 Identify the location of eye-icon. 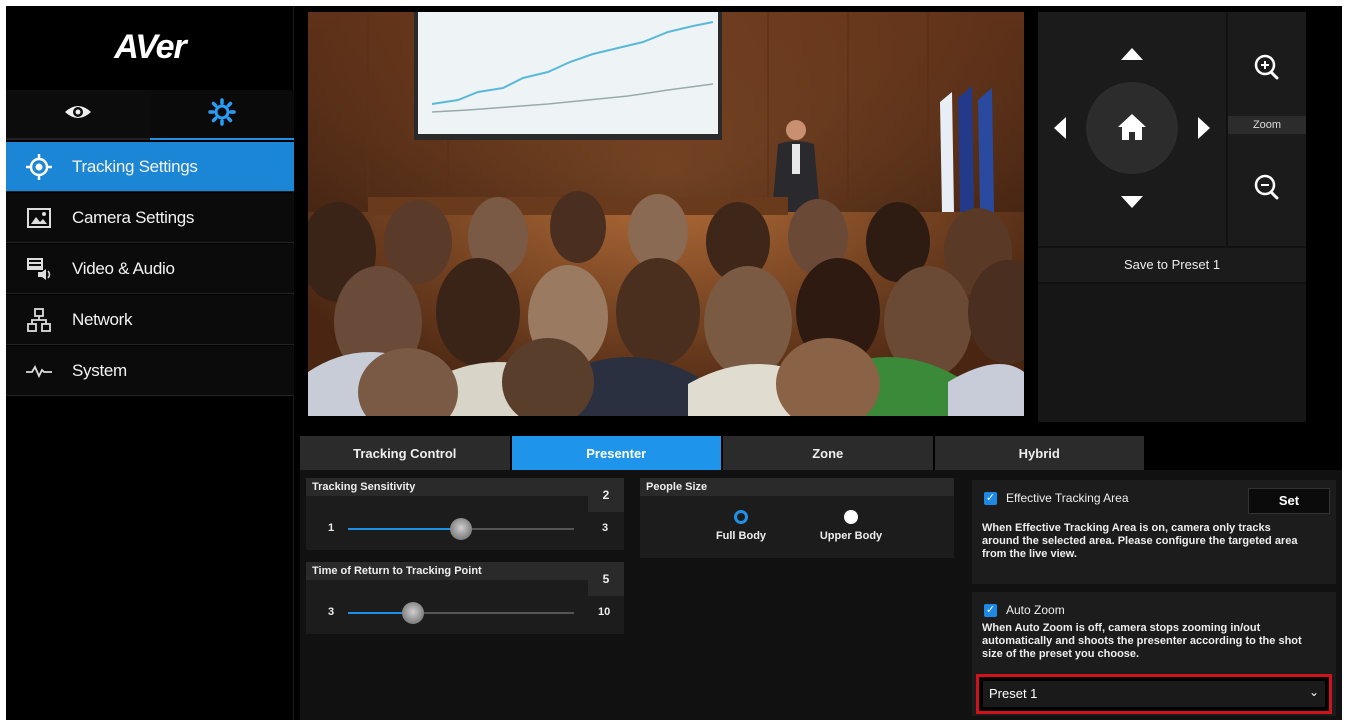
(78, 114).